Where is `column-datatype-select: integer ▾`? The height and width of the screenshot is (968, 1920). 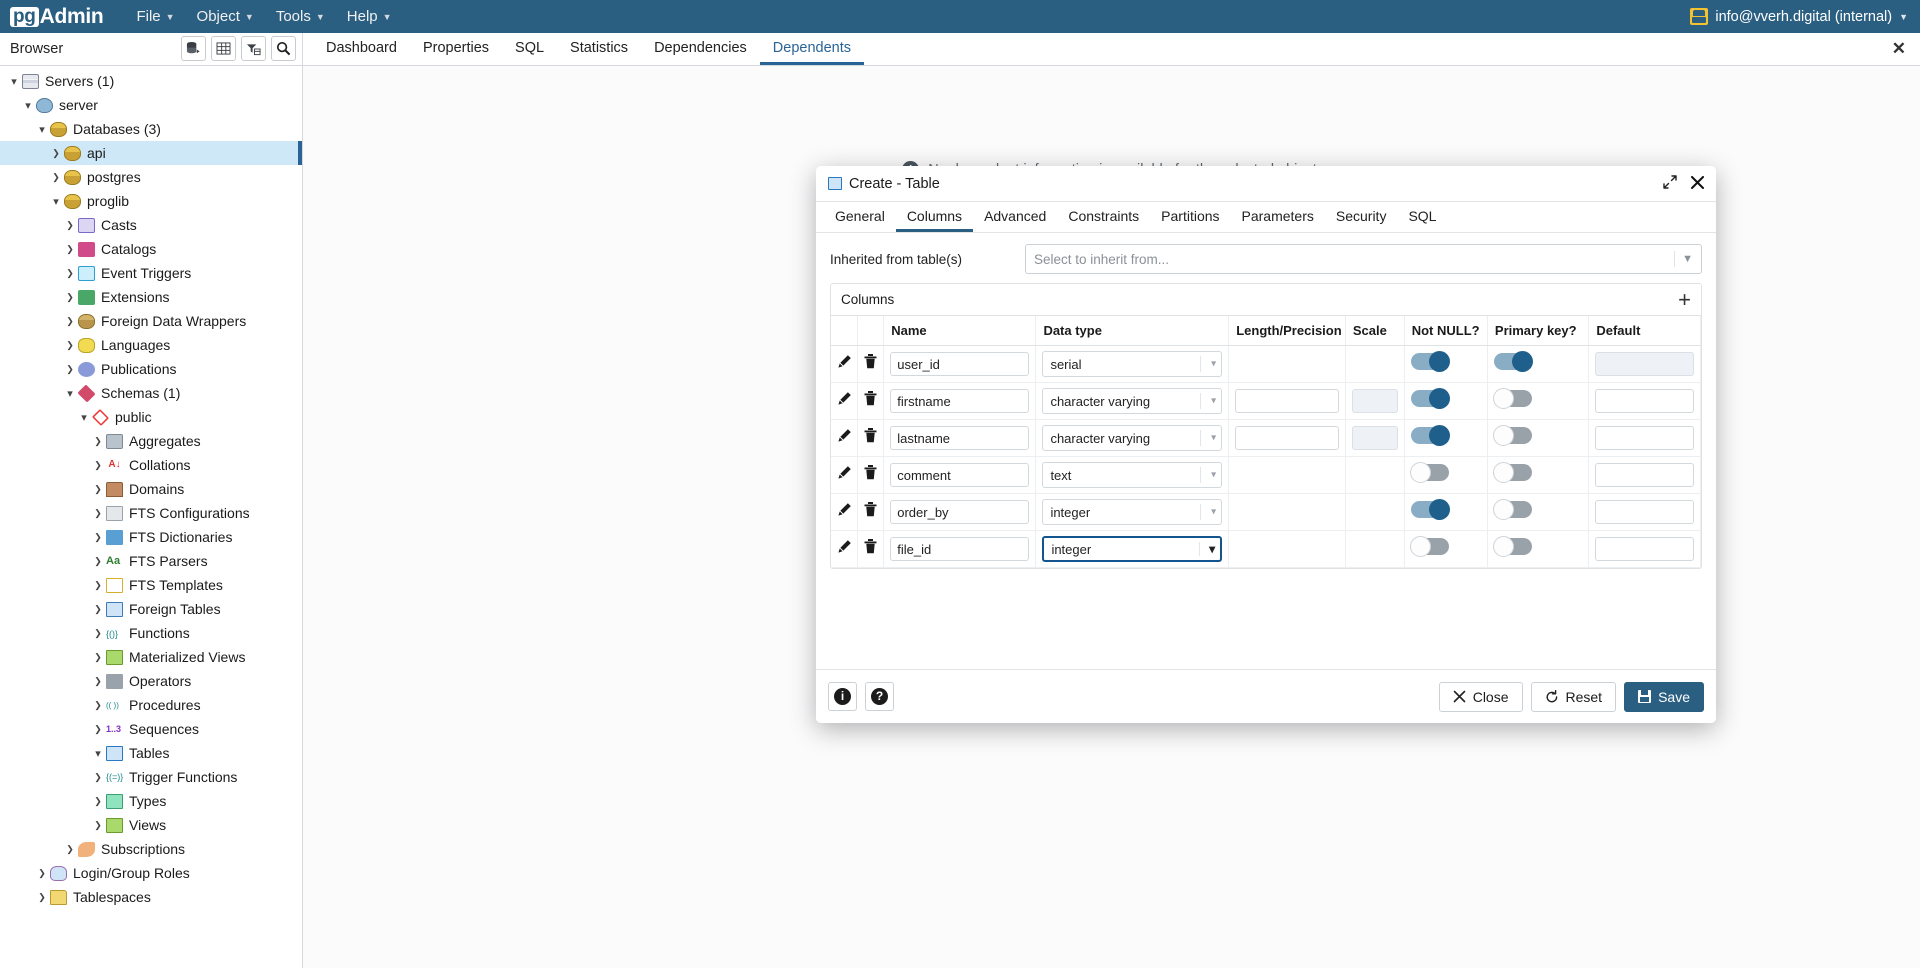 column-datatype-select: integer ▾ is located at coordinates (1132, 512).